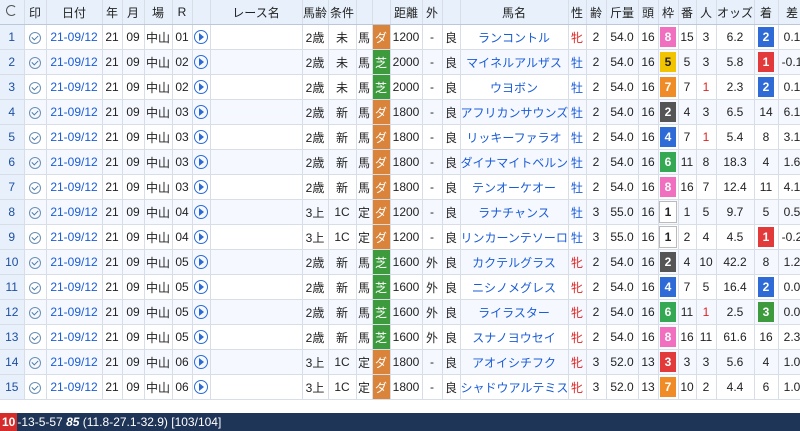 This screenshot has height=431, width=800. What do you see at coordinates (182, 12) in the screenshot?
I see `column-header-6: R` at bounding box center [182, 12].